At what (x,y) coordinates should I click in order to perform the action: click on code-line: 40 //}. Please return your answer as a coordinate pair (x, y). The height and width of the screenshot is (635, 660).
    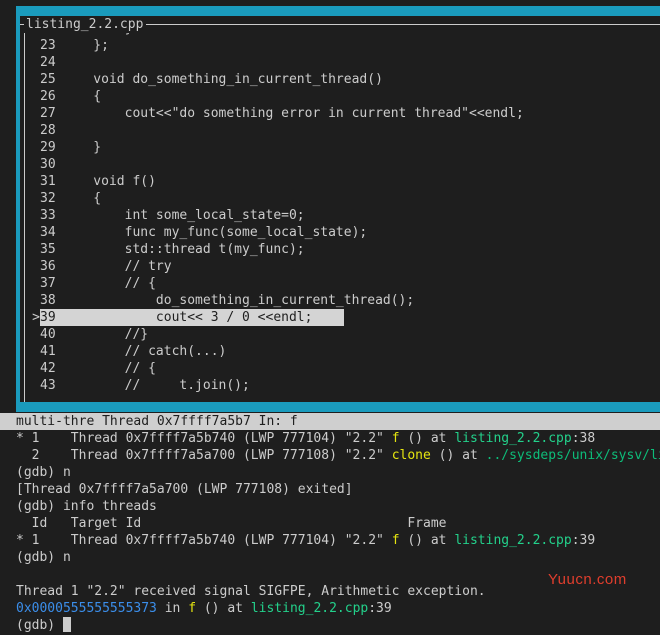
    Looking at the image, I should click on (340, 334).